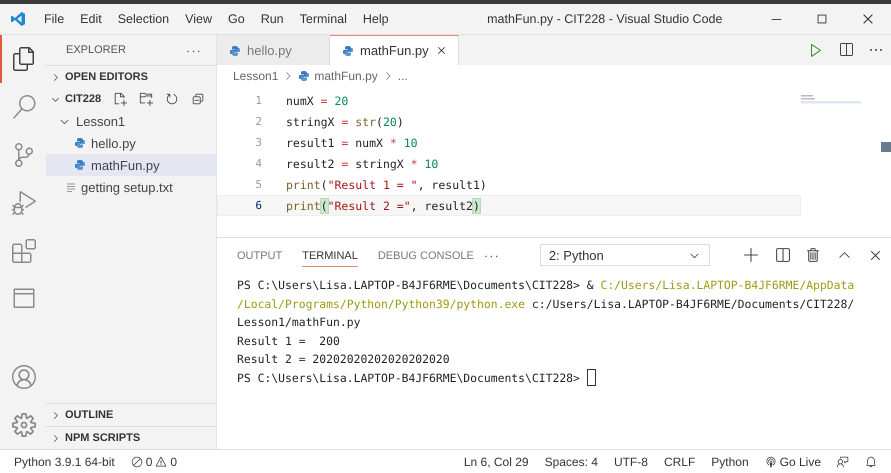  What do you see at coordinates (258, 121) in the screenshot?
I see `line-number: 2` at bounding box center [258, 121].